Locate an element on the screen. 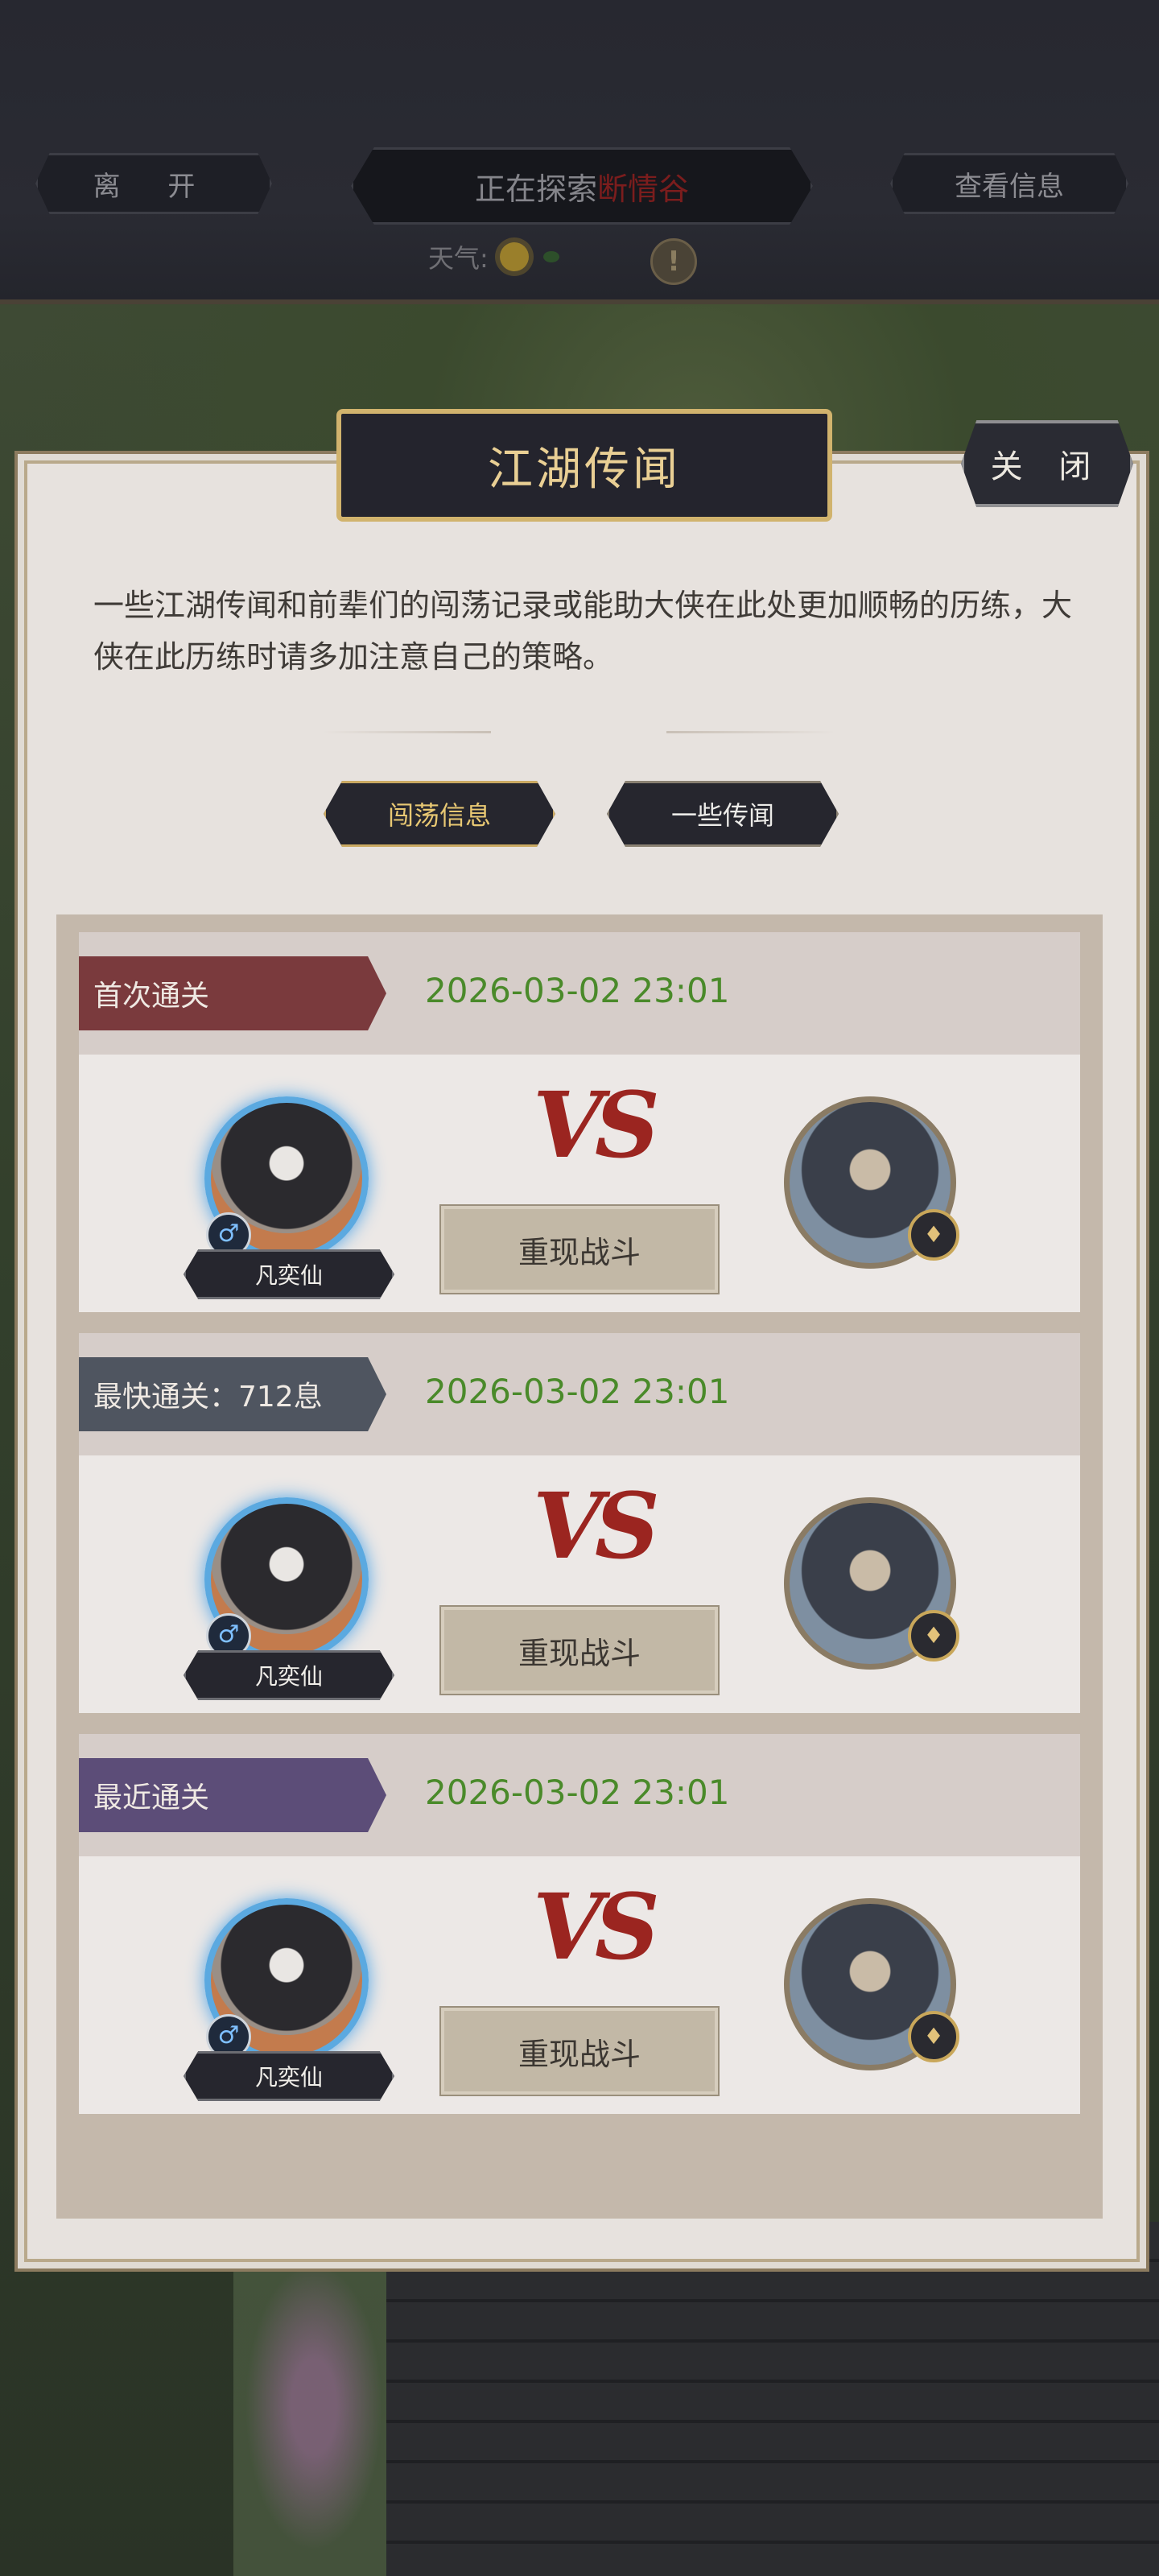 The height and width of the screenshot is (2576, 1159). record-label: 最快通关：712息 is located at coordinates (232, 1394).